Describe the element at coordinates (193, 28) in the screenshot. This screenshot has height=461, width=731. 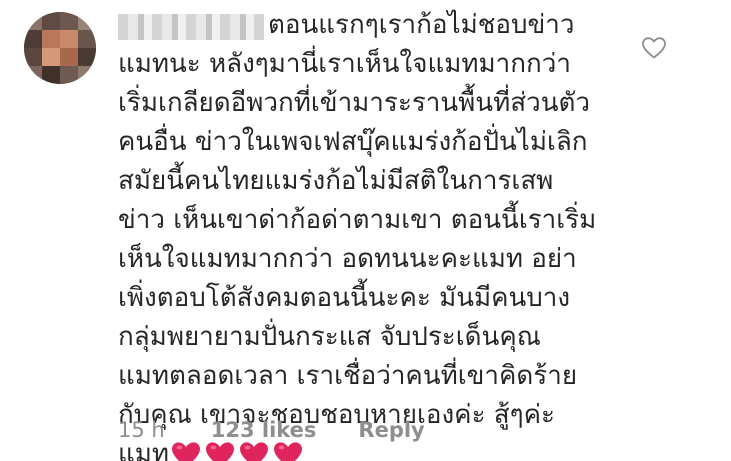
I see `username-spacer` at that location.